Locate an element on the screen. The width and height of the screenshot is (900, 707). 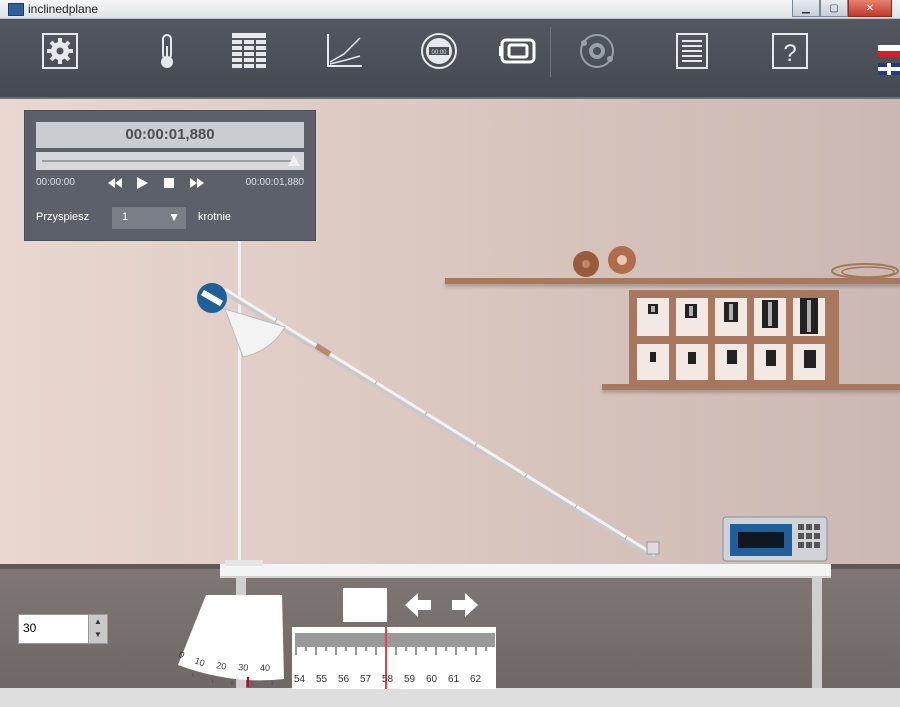
table-icon is located at coordinates (249, 50).